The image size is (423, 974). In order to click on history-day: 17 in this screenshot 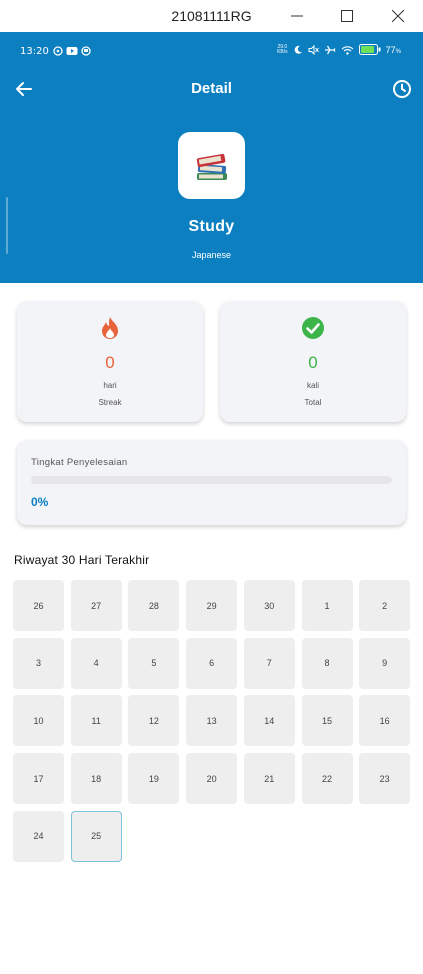, I will do `click(38, 779)`.